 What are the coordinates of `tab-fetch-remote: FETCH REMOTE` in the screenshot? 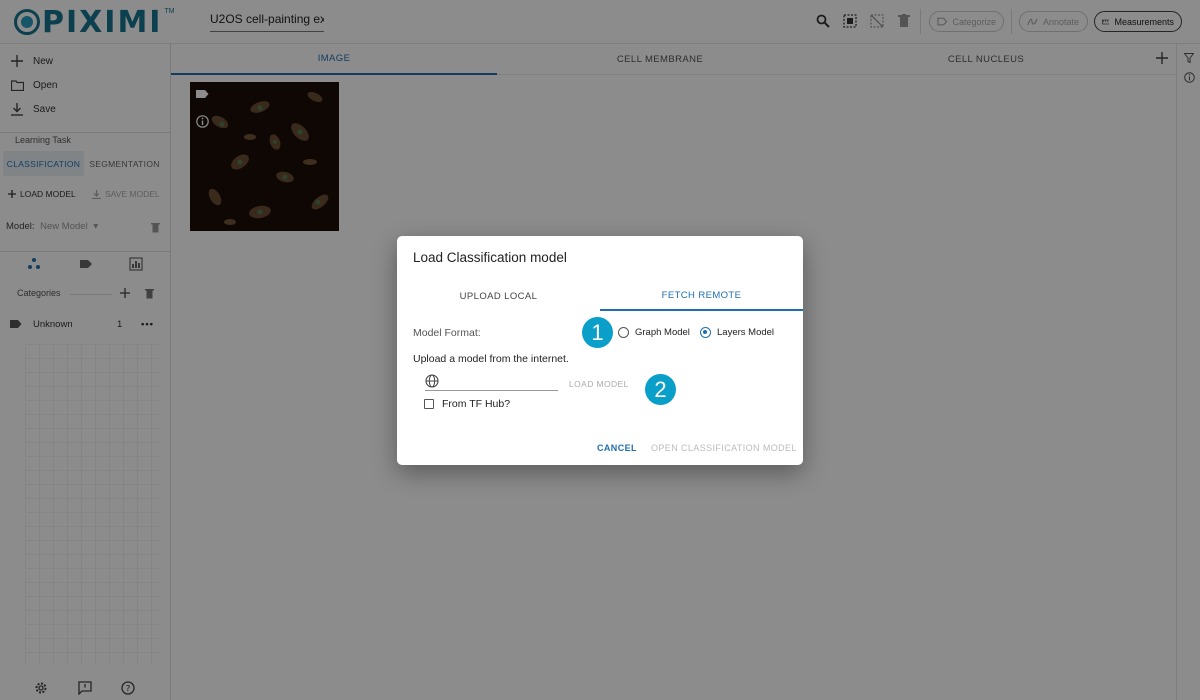 It's located at (701, 296).